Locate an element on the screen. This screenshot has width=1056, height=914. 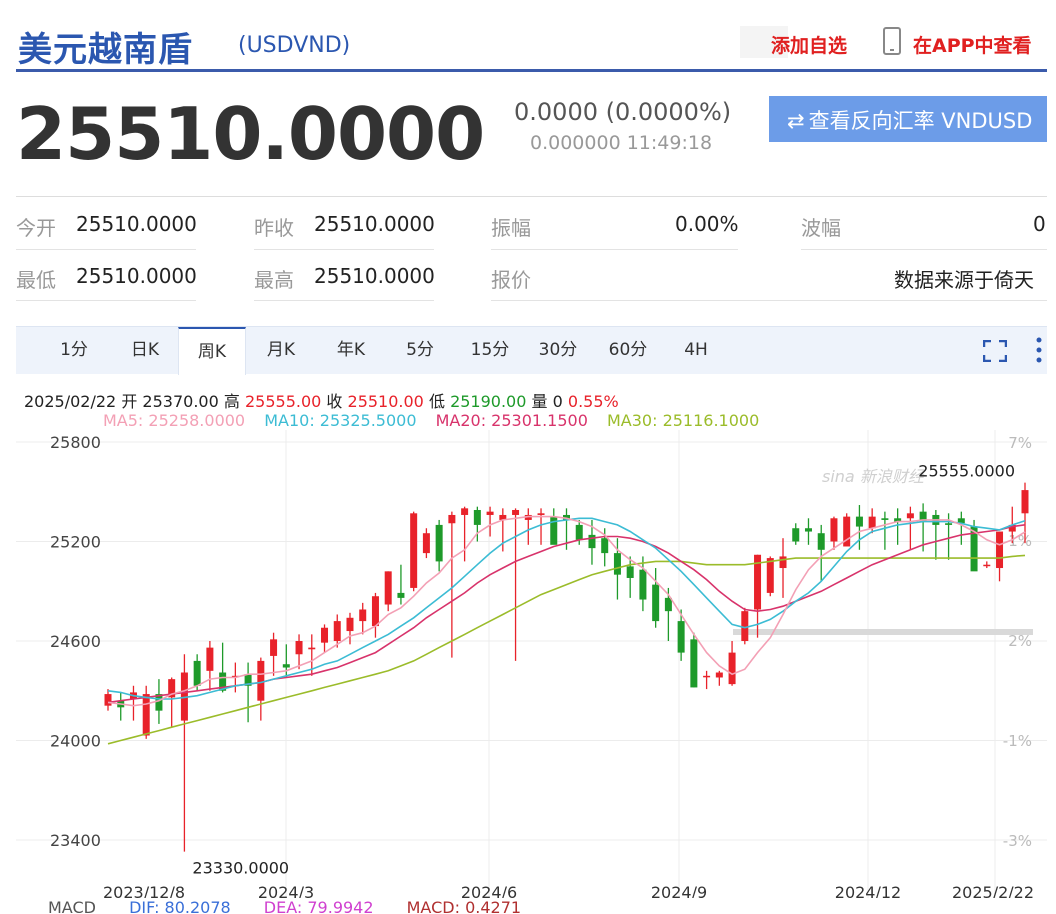
pct-tick-label: -3% is located at coordinates (1017, 841).